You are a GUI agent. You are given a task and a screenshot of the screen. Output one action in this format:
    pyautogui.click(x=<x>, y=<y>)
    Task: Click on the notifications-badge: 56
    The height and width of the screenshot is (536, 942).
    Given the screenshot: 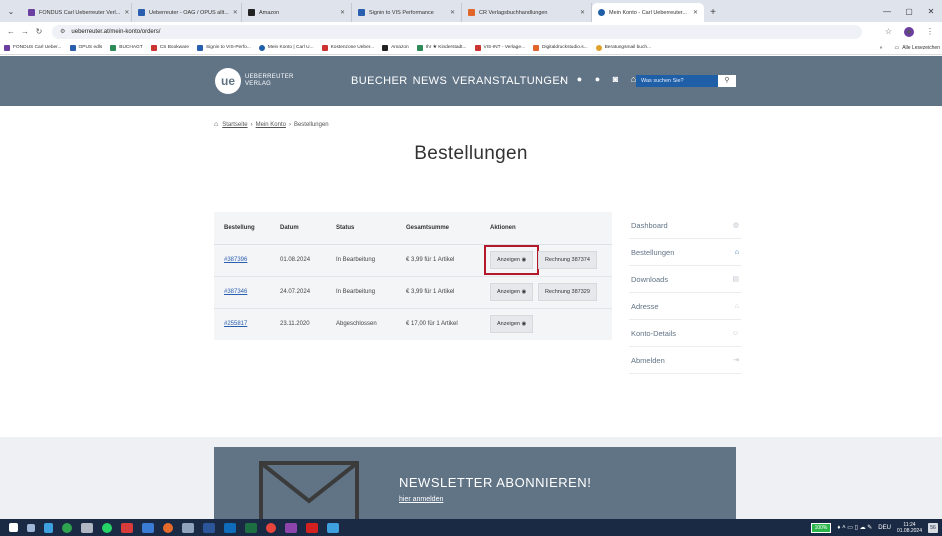 What is the action you would take?
    pyautogui.click(x=933, y=527)
    